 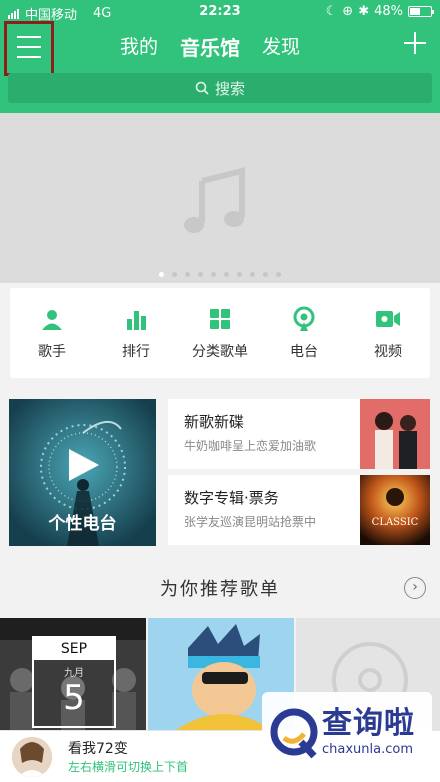 What do you see at coordinates (395, 510) in the screenshot?
I see `album-cover-image: CLASSIC` at bounding box center [395, 510].